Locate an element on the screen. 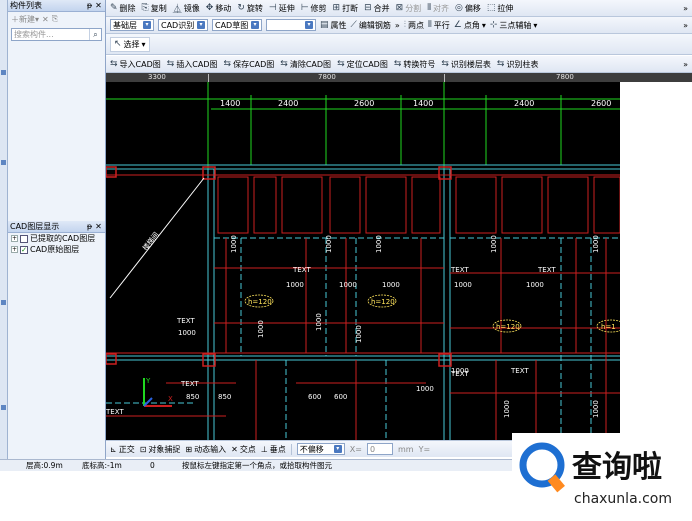 Image resolution: width=692 pixels, height=521 pixels. snap-0-icon: ⊾ is located at coordinates (113, 449).